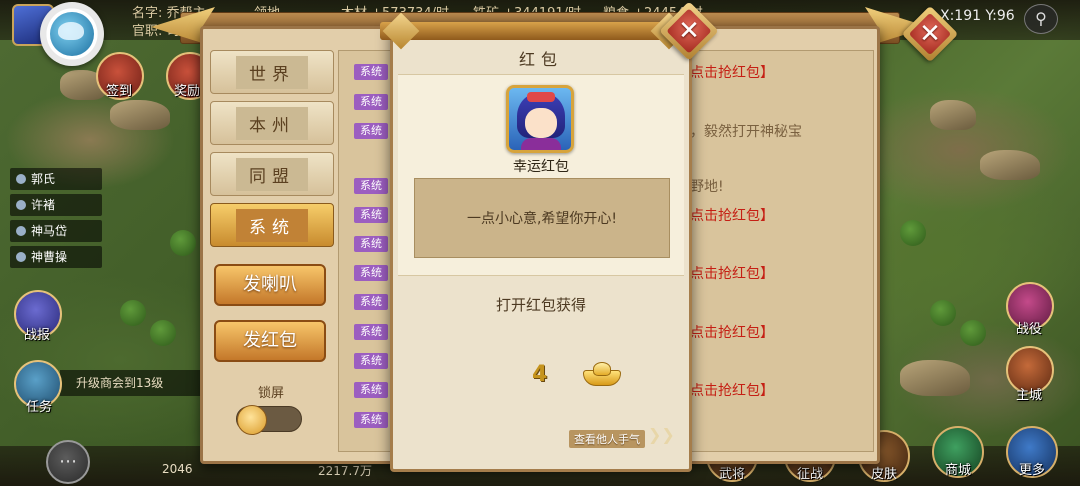  I want to click on game-logo-icon, so click(72, 34).